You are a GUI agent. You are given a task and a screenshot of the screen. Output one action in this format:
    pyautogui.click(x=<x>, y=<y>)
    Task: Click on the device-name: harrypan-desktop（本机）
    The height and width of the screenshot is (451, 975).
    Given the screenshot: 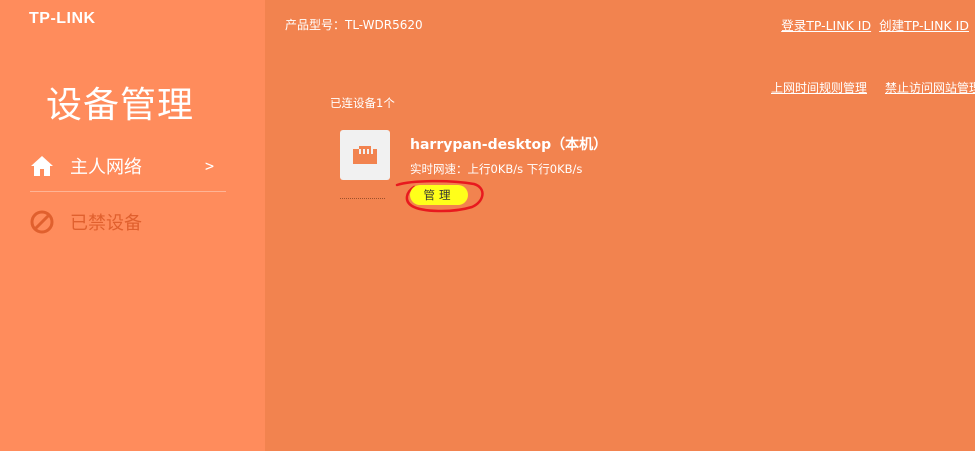 What is the action you would take?
    pyautogui.click(x=509, y=145)
    